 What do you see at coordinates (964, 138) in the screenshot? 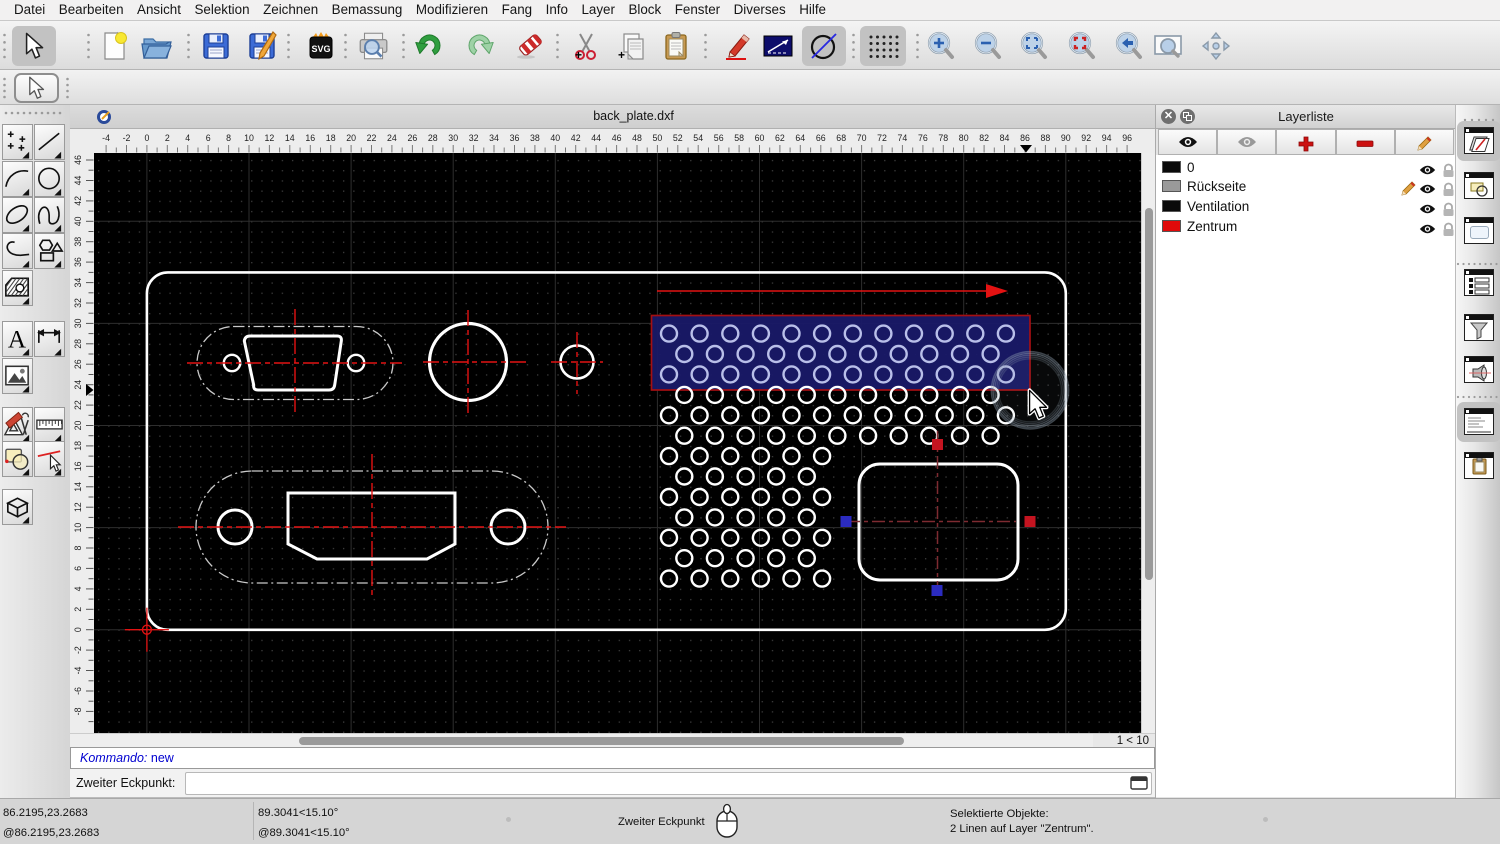
I see `svg-text: 80` at bounding box center [964, 138].